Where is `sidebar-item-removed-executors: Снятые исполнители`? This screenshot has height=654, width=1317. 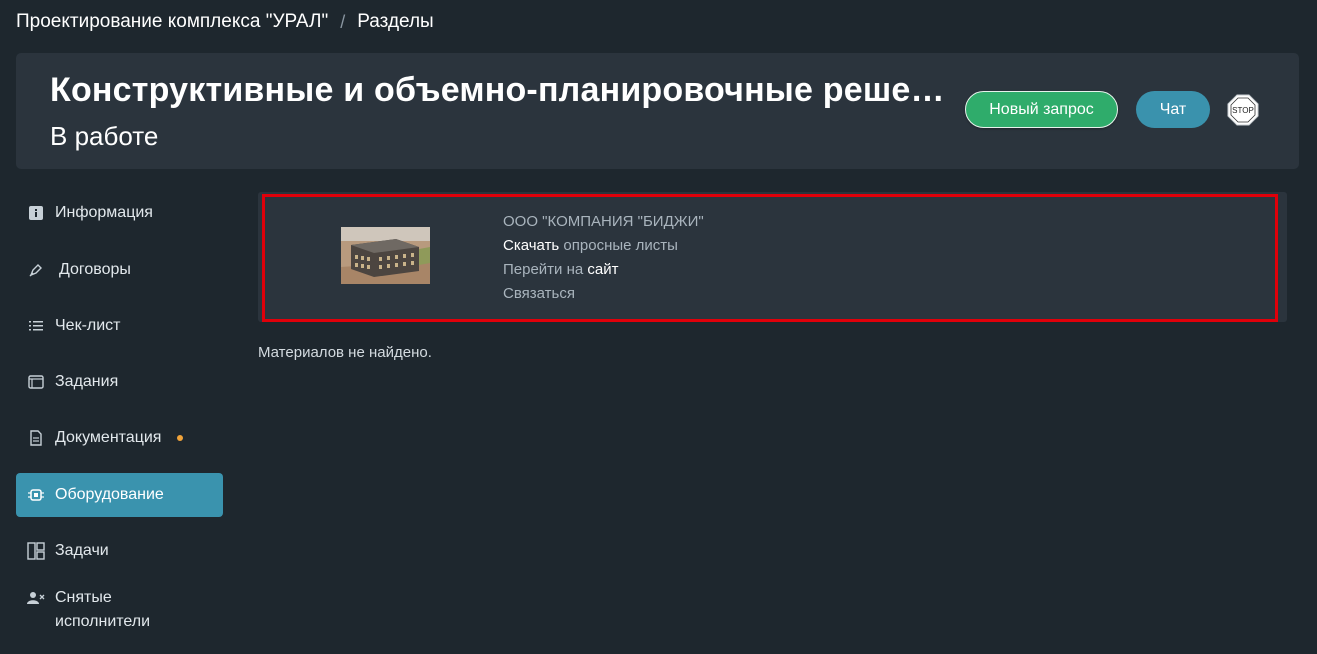 sidebar-item-removed-executors: Снятые исполнители is located at coordinates (119, 610).